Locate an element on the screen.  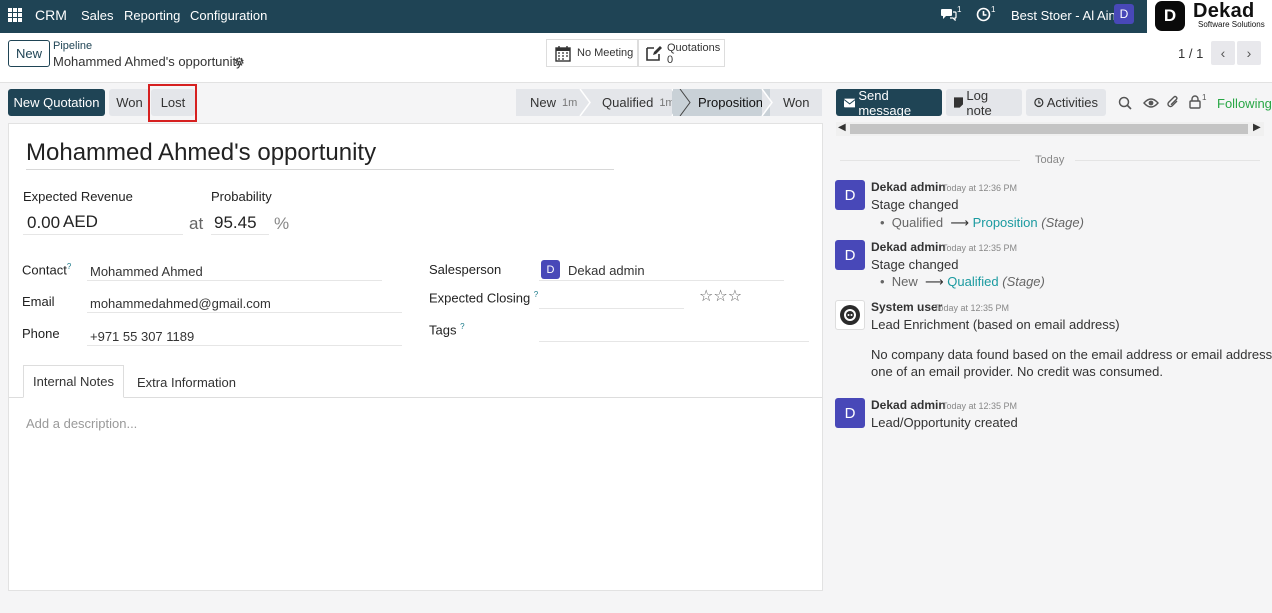
horizontal-scrollbar: ◀ ▶ is located at coordinates (1050, 129).